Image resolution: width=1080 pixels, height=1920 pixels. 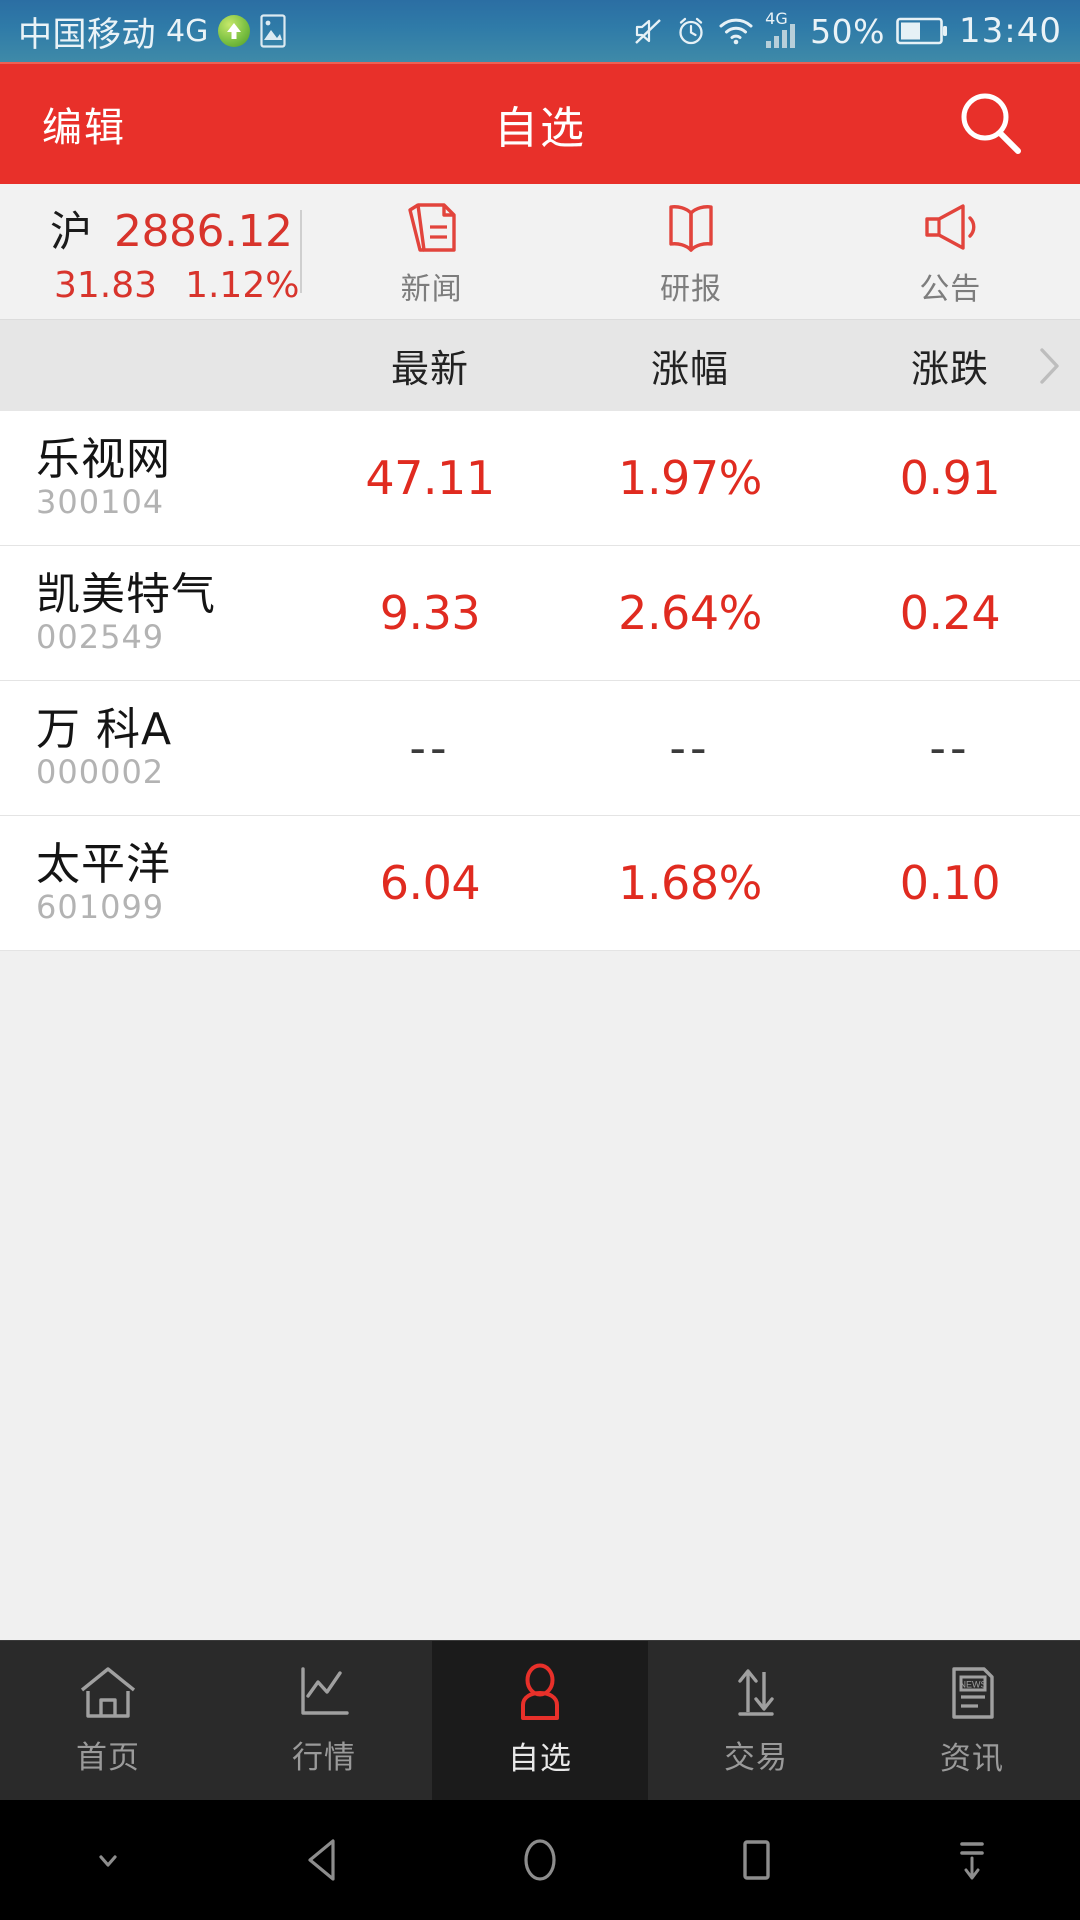 What do you see at coordinates (972, 1860) in the screenshot?
I see `pulldown-icon` at bounding box center [972, 1860].